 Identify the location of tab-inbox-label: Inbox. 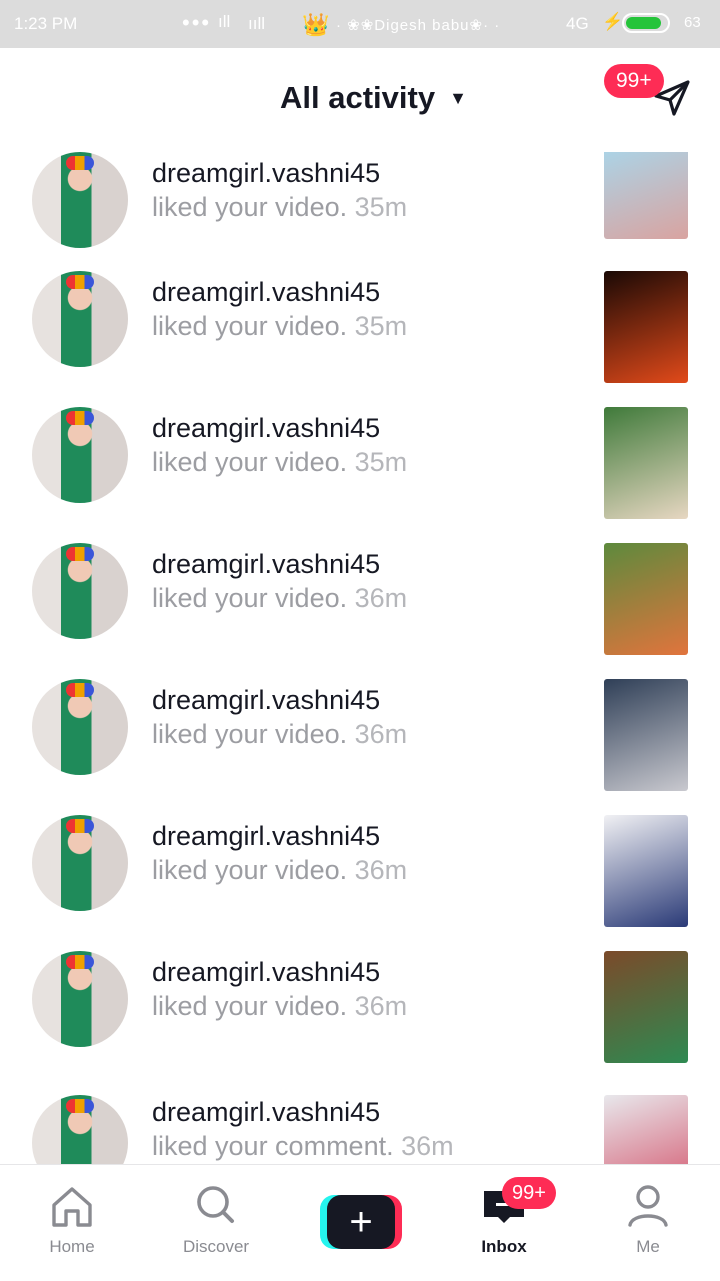
(504, 1246).